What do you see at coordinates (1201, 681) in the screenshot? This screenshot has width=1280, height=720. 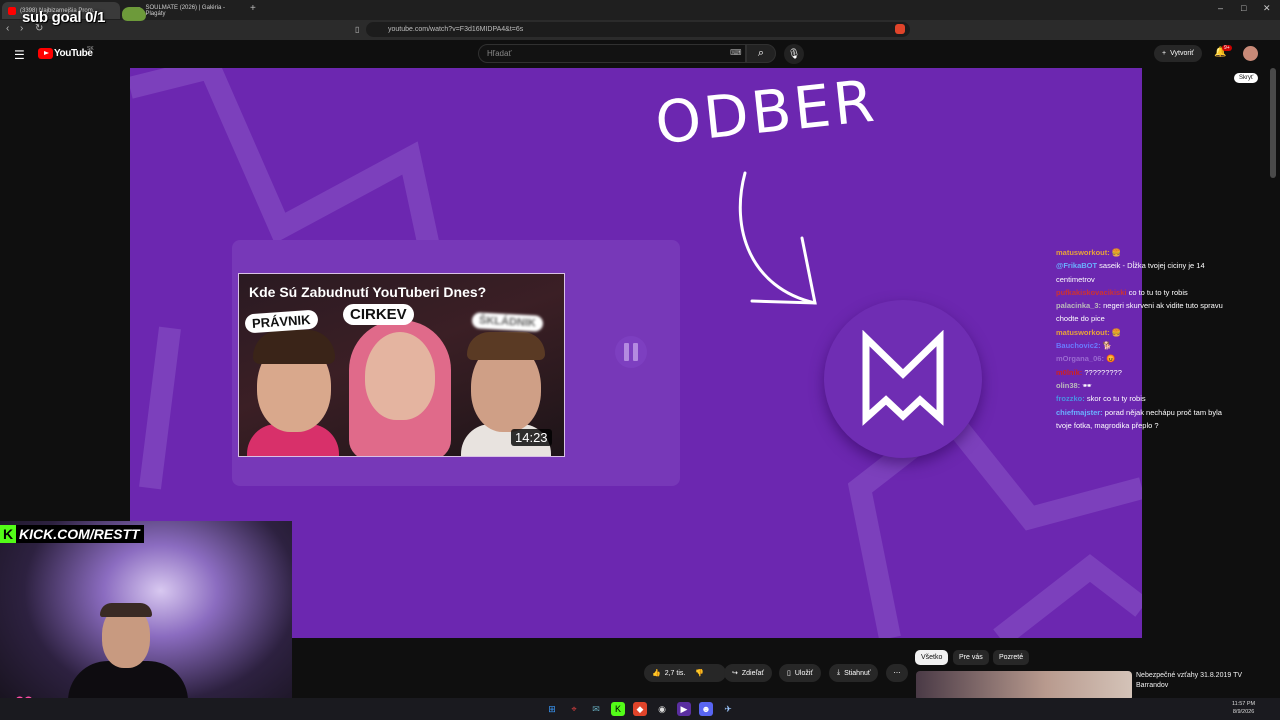 I see `recommended-video-title: Nebezpečné vzťahy 31.8.2019 TV Barrandov` at bounding box center [1201, 681].